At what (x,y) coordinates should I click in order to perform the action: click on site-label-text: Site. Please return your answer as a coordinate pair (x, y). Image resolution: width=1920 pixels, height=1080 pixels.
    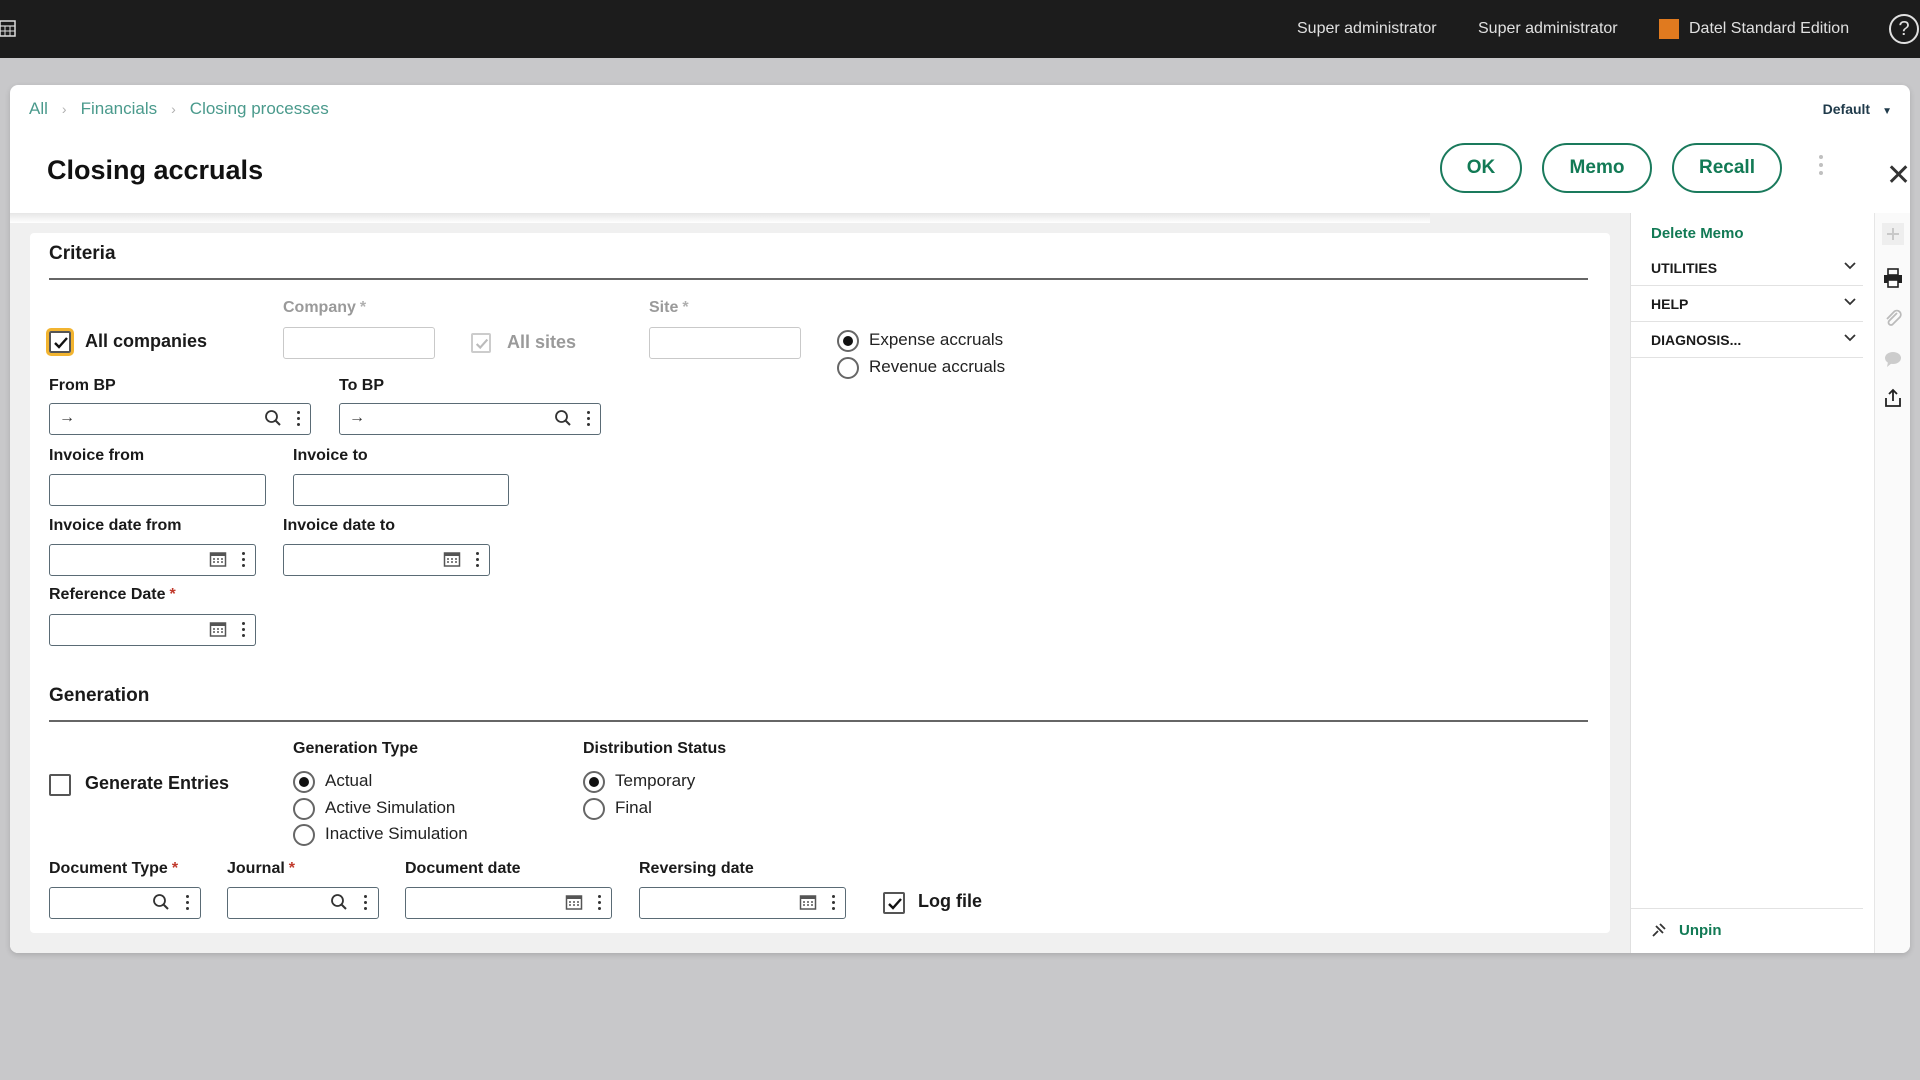
    Looking at the image, I should click on (664, 307).